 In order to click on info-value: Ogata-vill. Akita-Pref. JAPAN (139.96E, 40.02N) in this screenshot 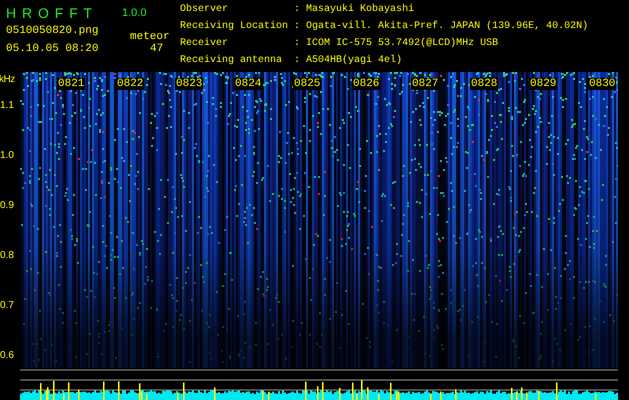, I will do `click(447, 27)`.